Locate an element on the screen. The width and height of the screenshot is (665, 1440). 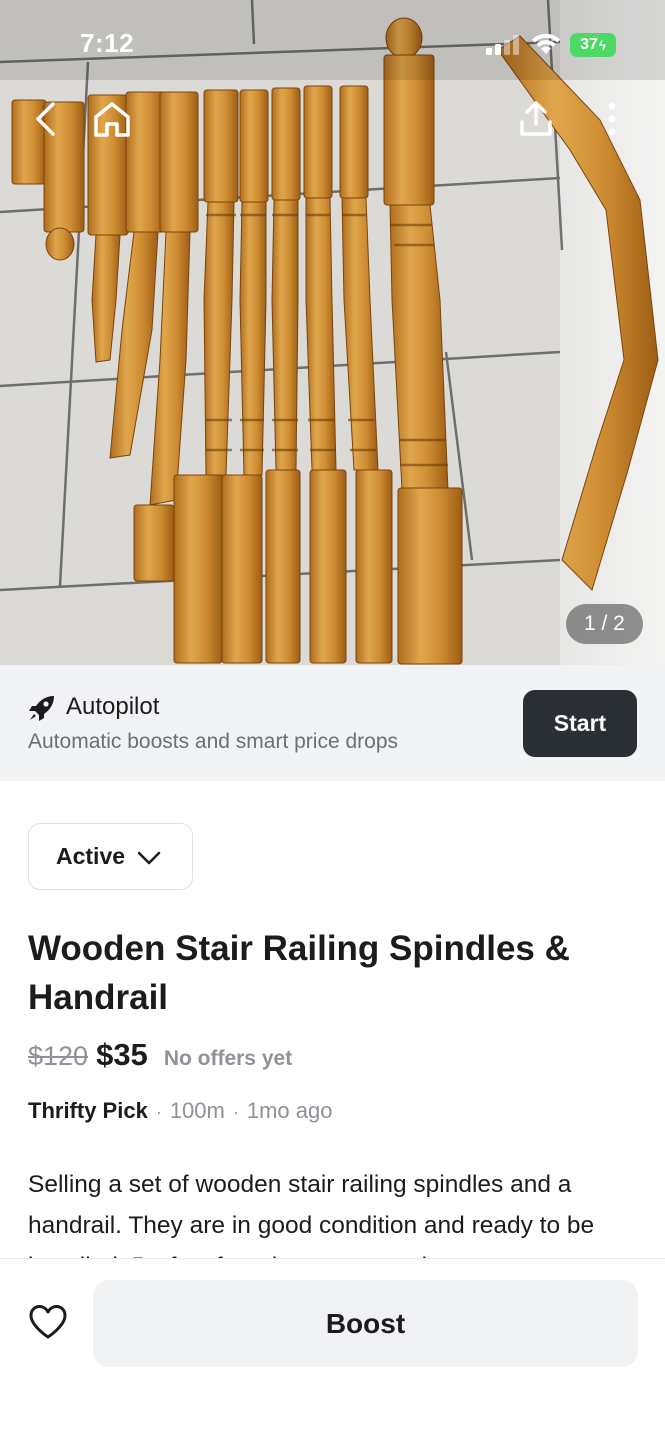
autopilot-start-button: Start is located at coordinates (580, 723).